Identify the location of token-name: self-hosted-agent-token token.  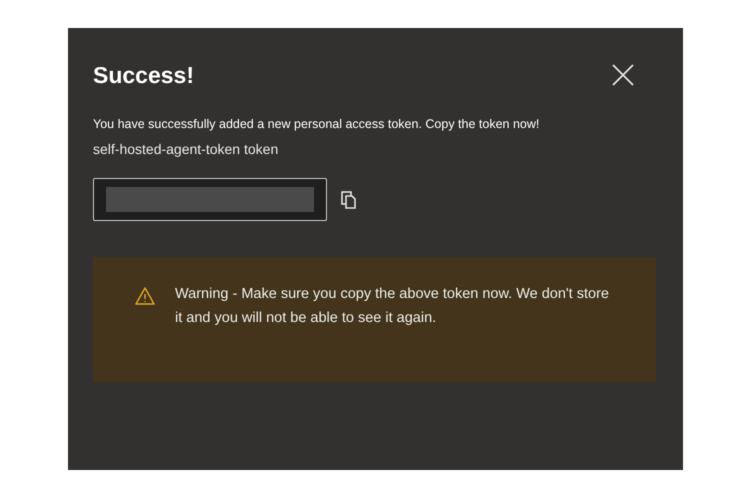
(186, 150).